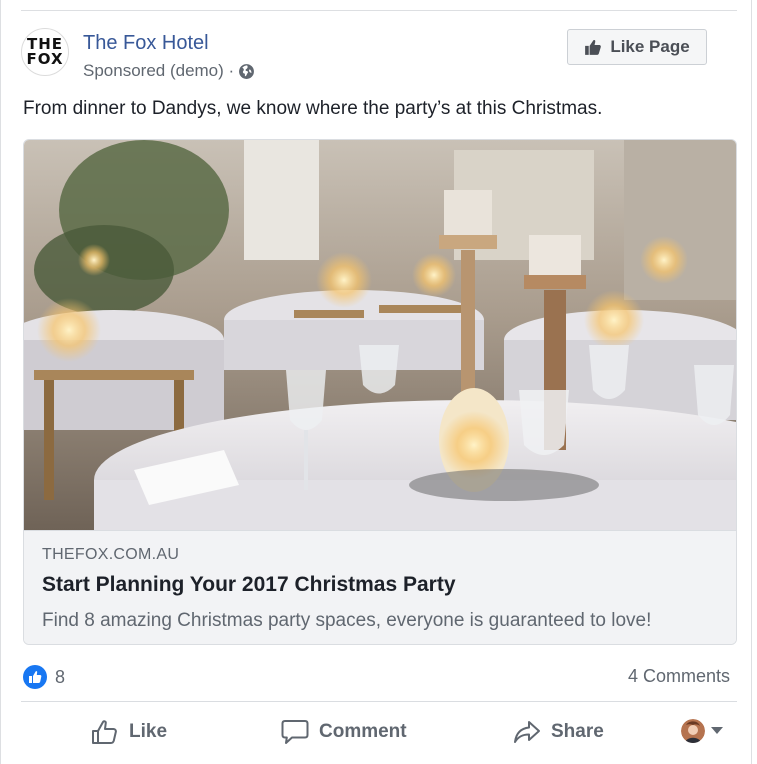 The image size is (757, 764). I want to click on page-avatar: THE FOX, so click(45, 52).